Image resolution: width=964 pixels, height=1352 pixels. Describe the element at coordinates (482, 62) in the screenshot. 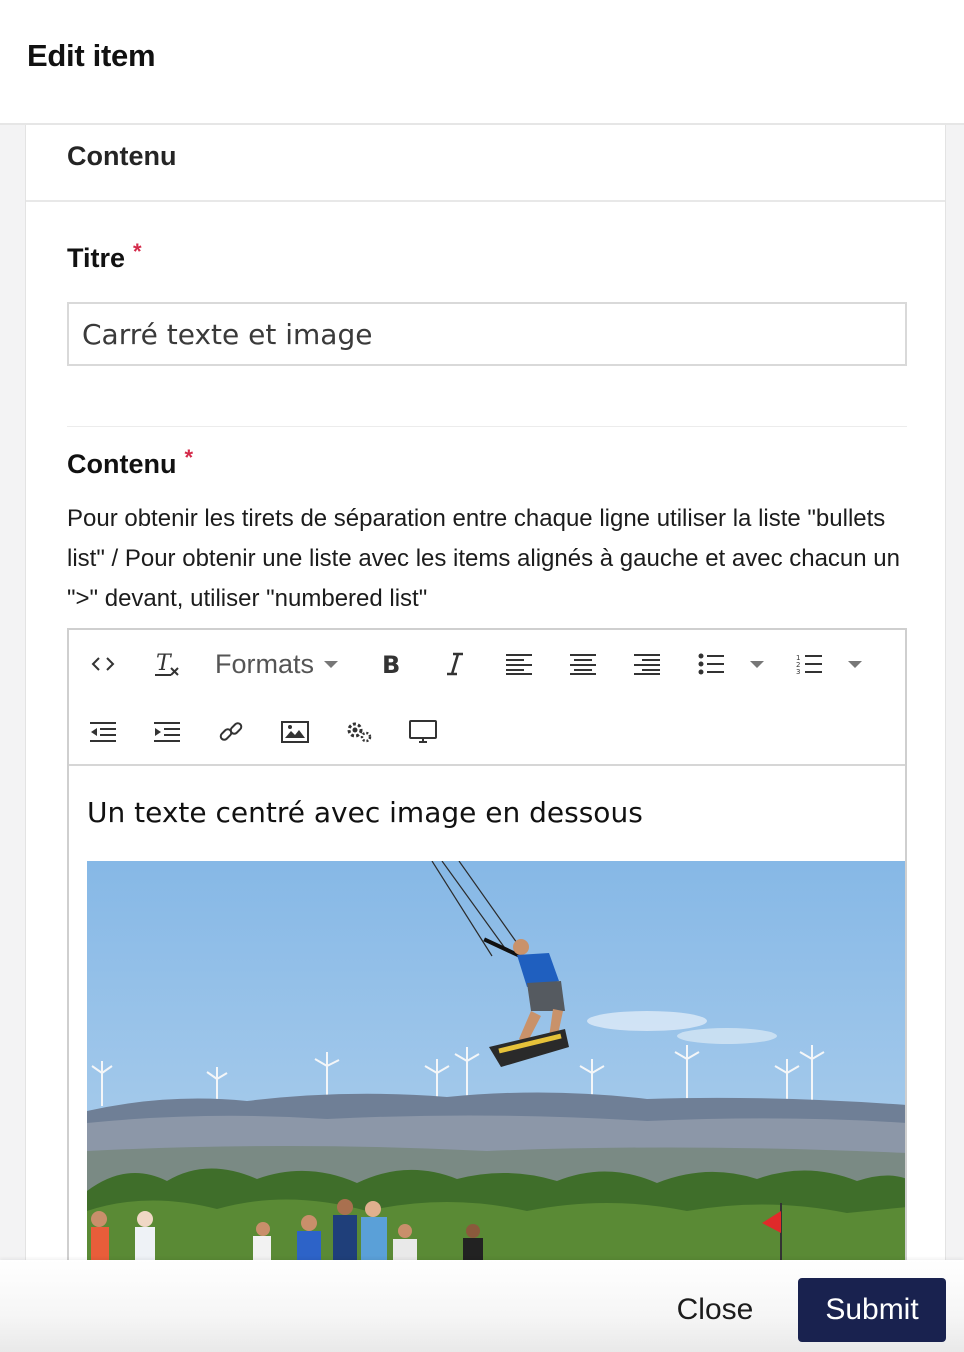

I see `modal-header: Edit item` at that location.